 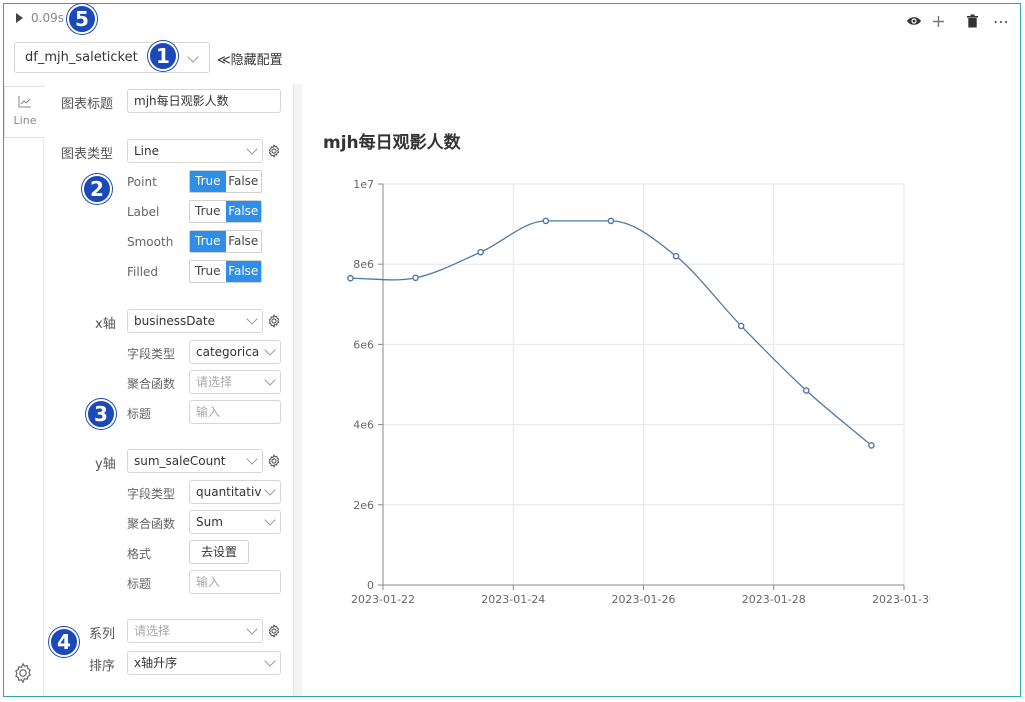 What do you see at coordinates (142, 182) in the screenshot?
I see `option-point-label: Point` at bounding box center [142, 182].